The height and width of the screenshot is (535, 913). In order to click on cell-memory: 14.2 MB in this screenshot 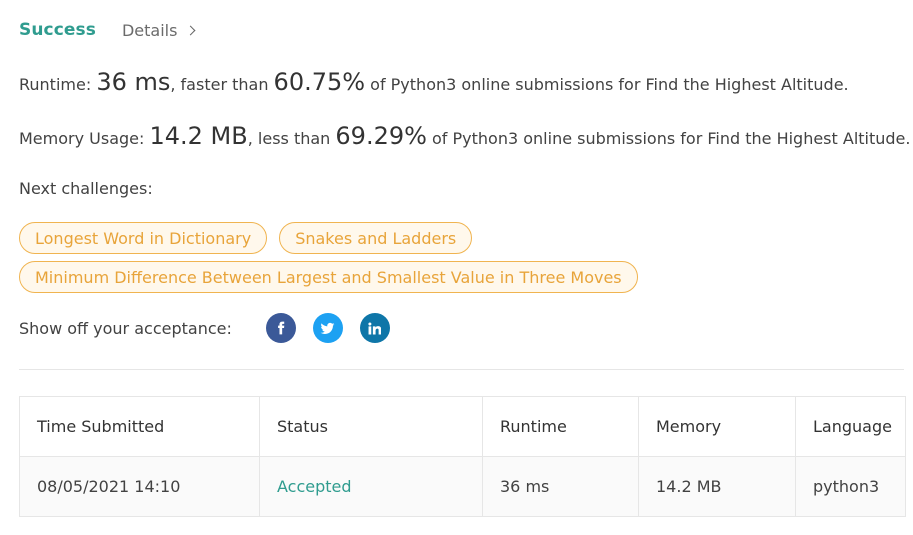, I will do `click(717, 486)`.